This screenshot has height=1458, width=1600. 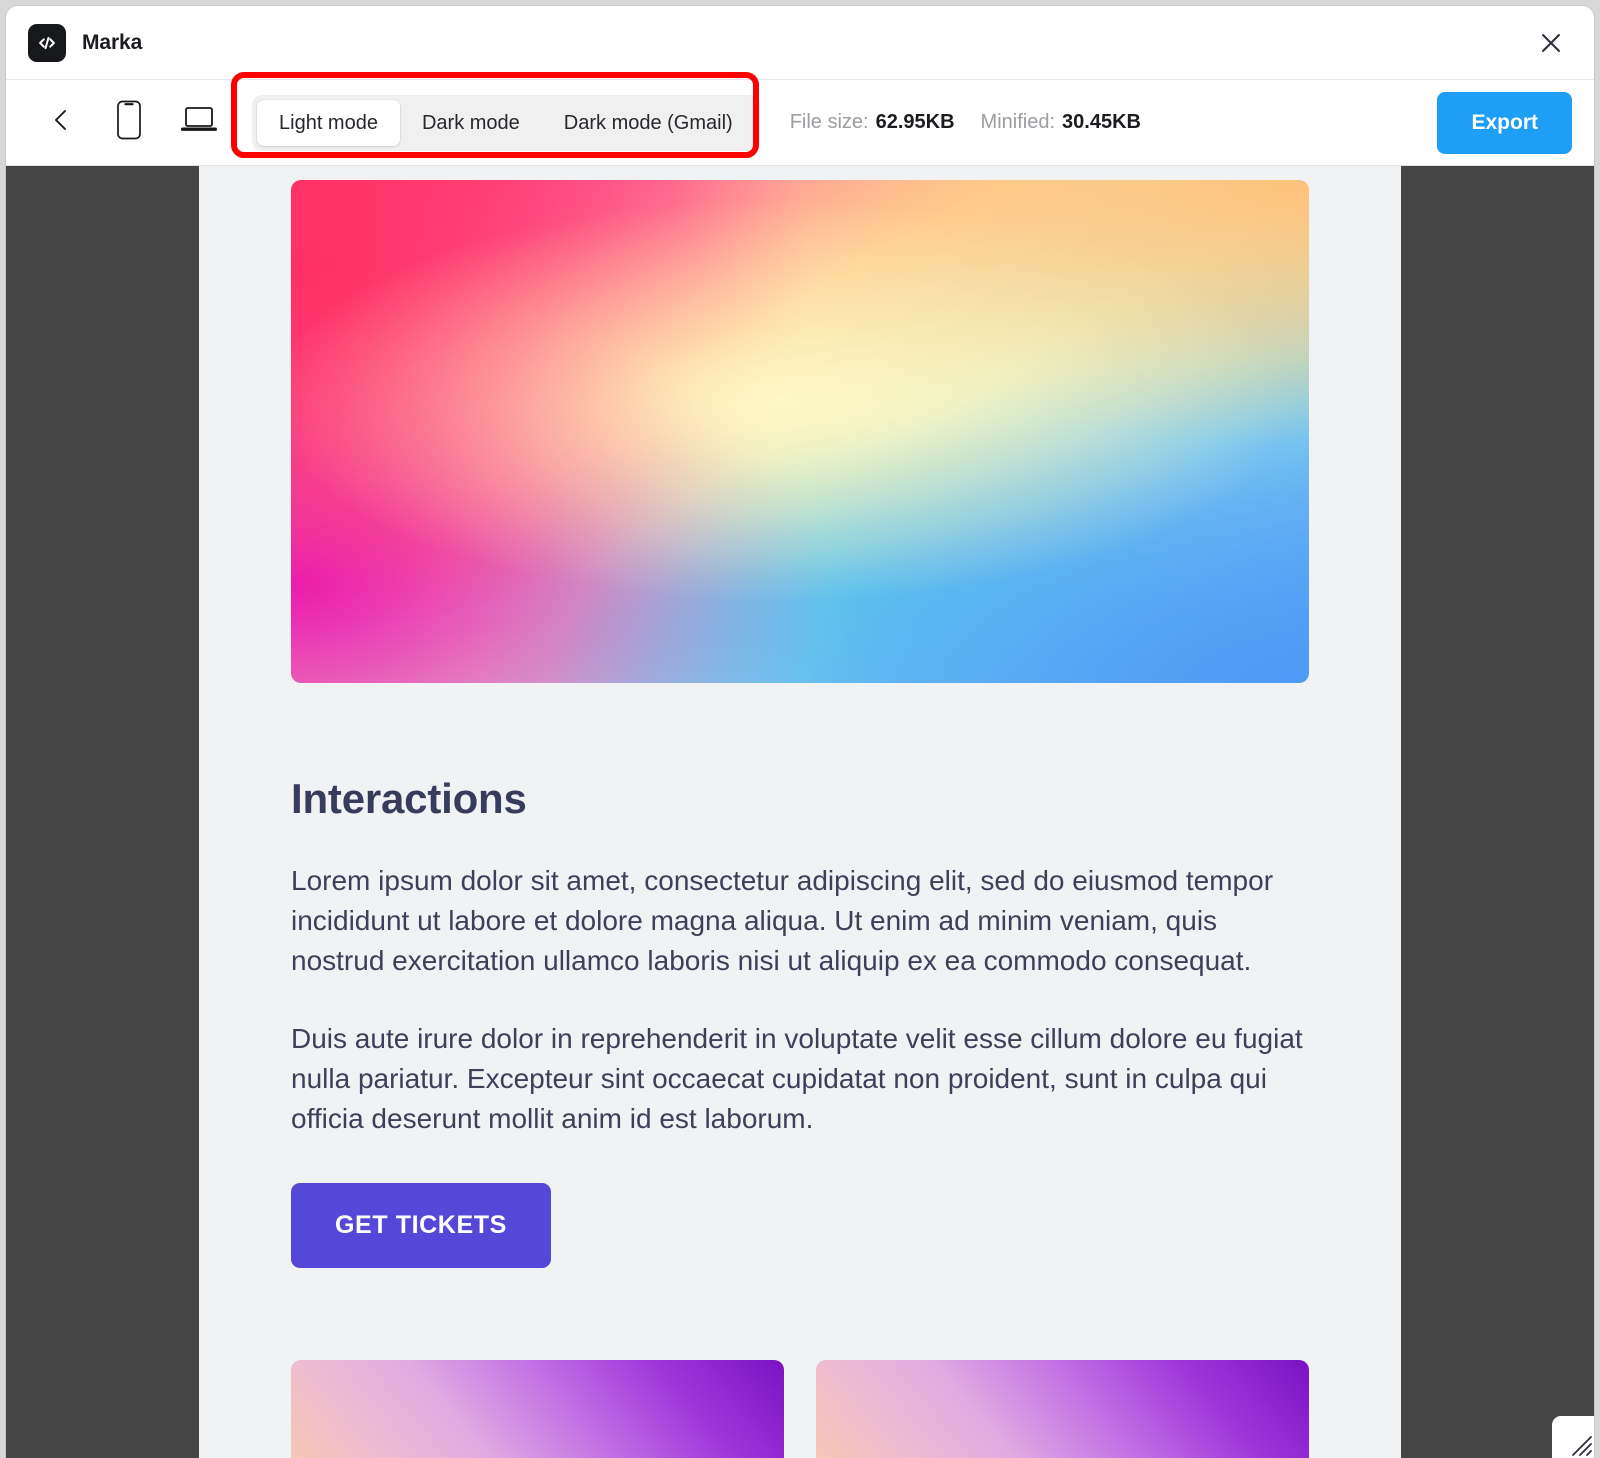 I want to click on mode-option-light: Light mode, so click(x=328, y=122).